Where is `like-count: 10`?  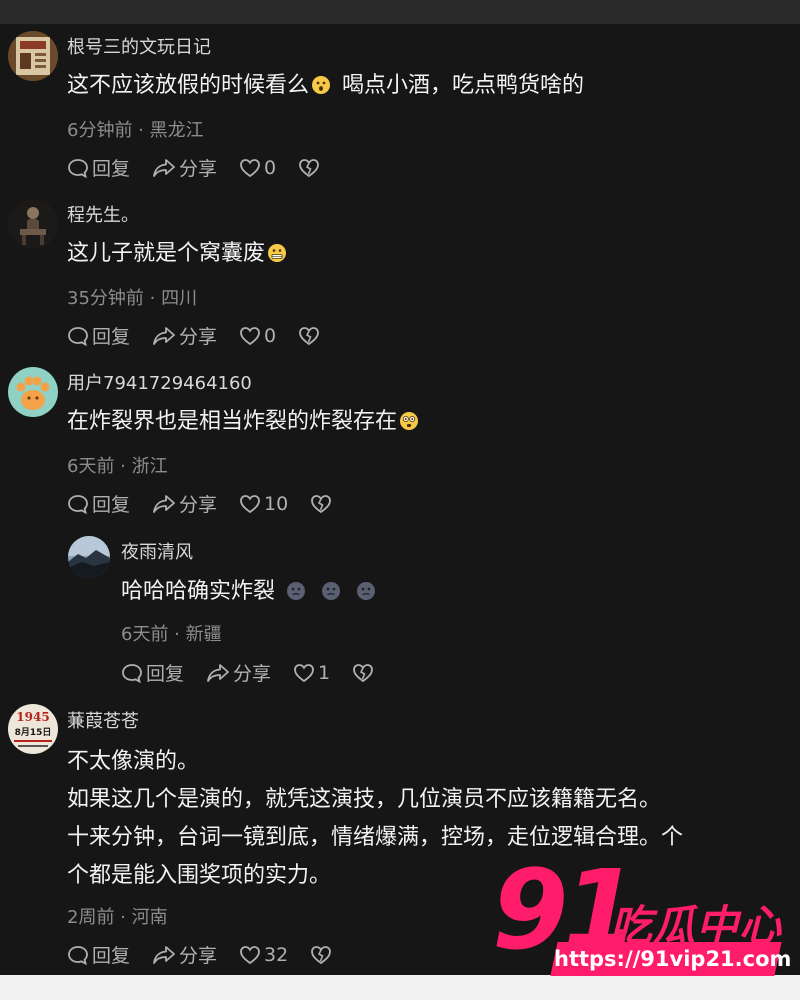 like-count: 10 is located at coordinates (276, 503).